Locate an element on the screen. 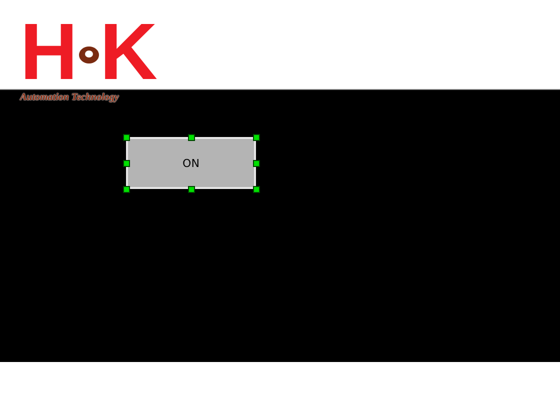 The image size is (560, 400). logo-tagline: Automation Technology is located at coordinates (69, 97).